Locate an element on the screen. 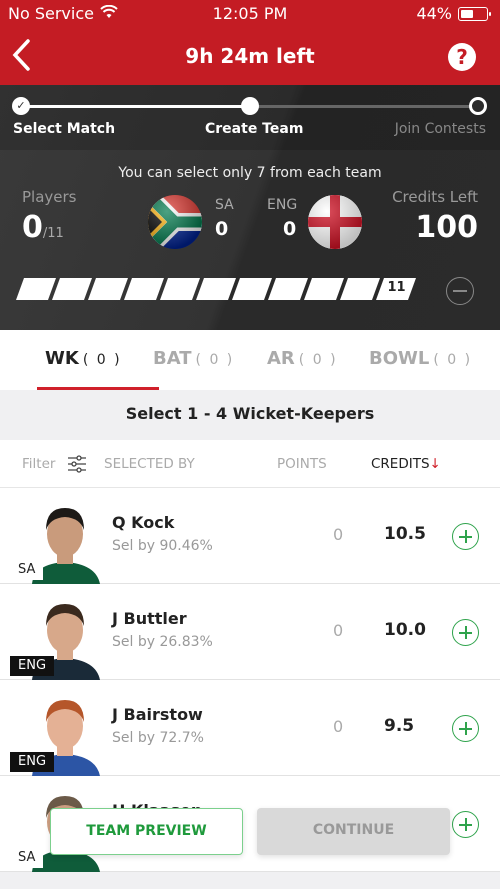  sort-credits: CREDITS↓ is located at coordinates (406, 464).